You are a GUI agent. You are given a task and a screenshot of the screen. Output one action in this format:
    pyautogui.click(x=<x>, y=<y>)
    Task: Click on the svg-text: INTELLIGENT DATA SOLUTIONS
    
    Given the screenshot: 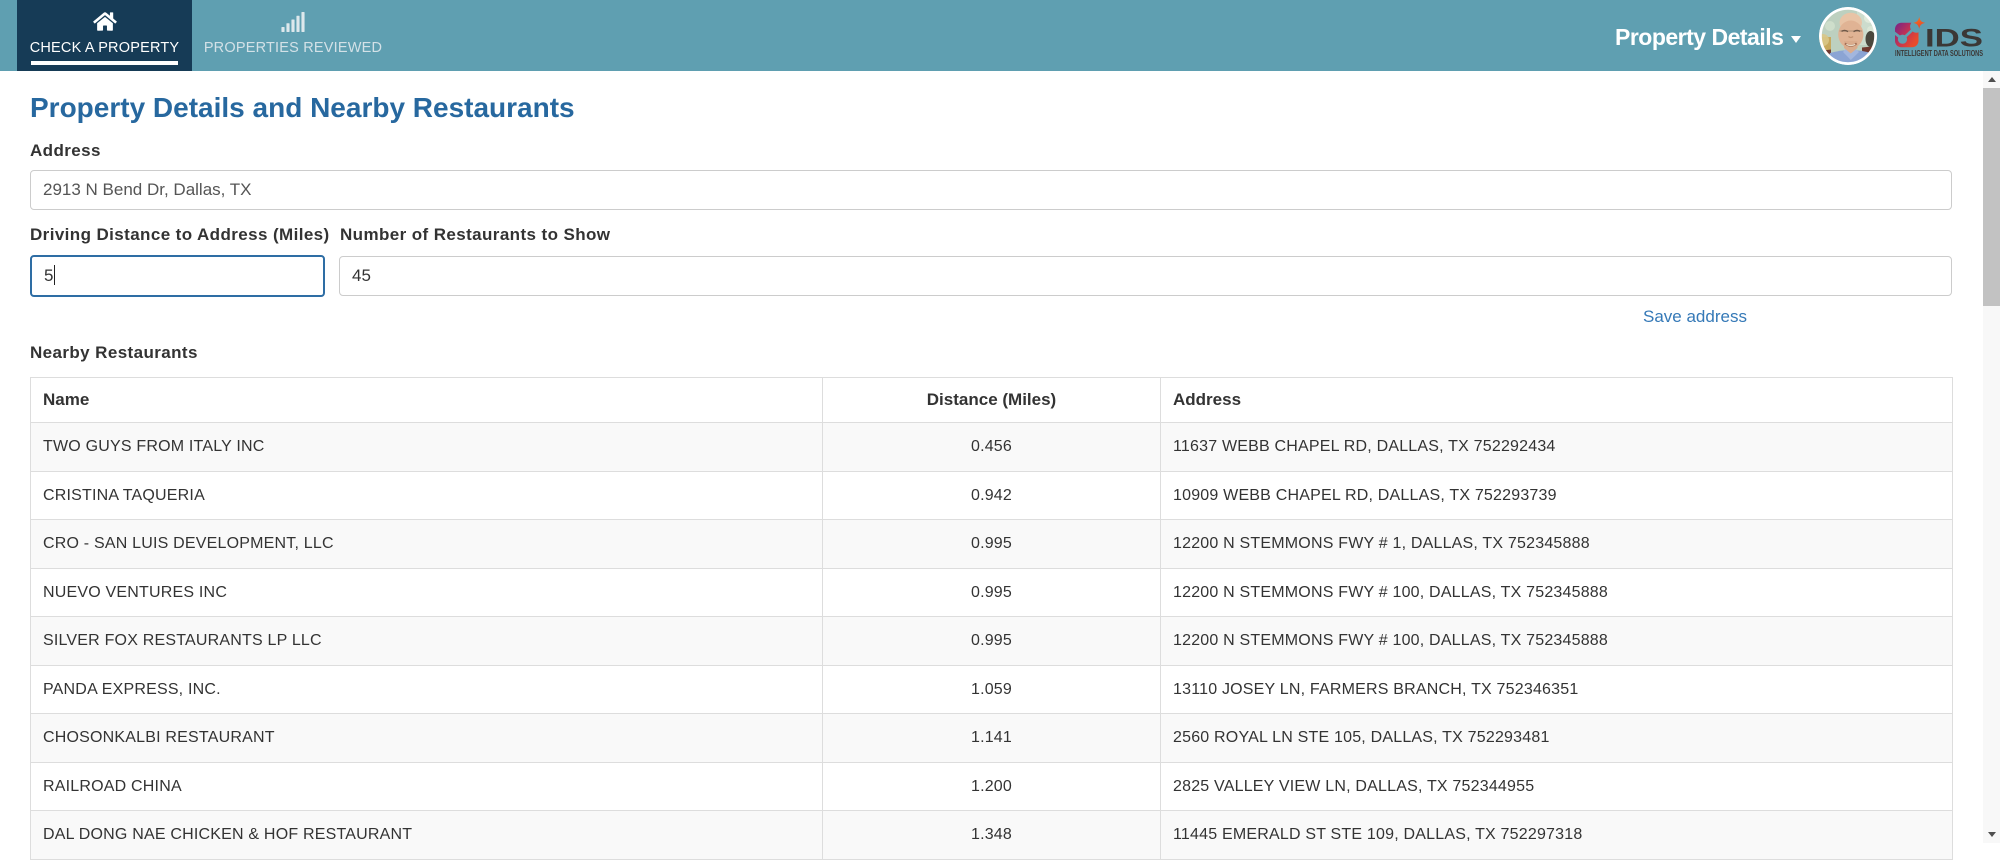 What is the action you would take?
    pyautogui.click(x=1939, y=53)
    